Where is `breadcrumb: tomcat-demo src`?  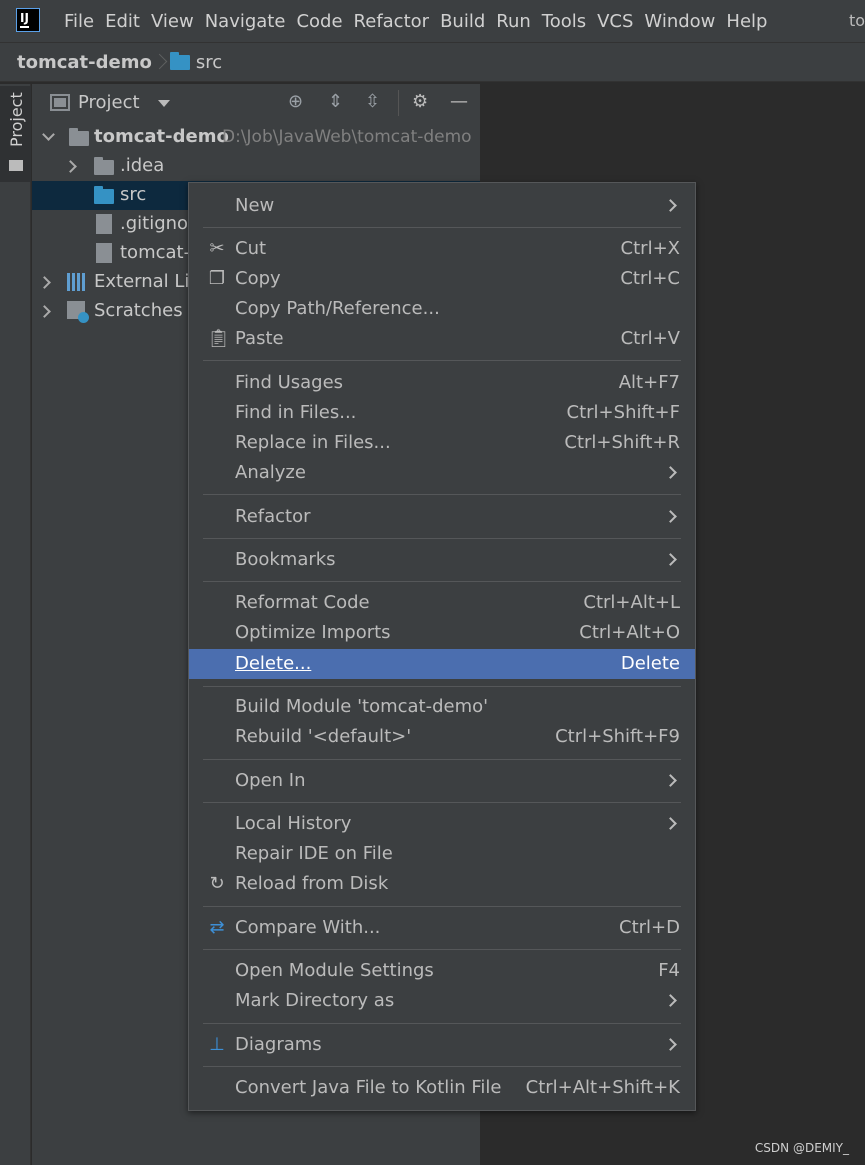 breadcrumb: tomcat-demo src is located at coordinates (432, 62).